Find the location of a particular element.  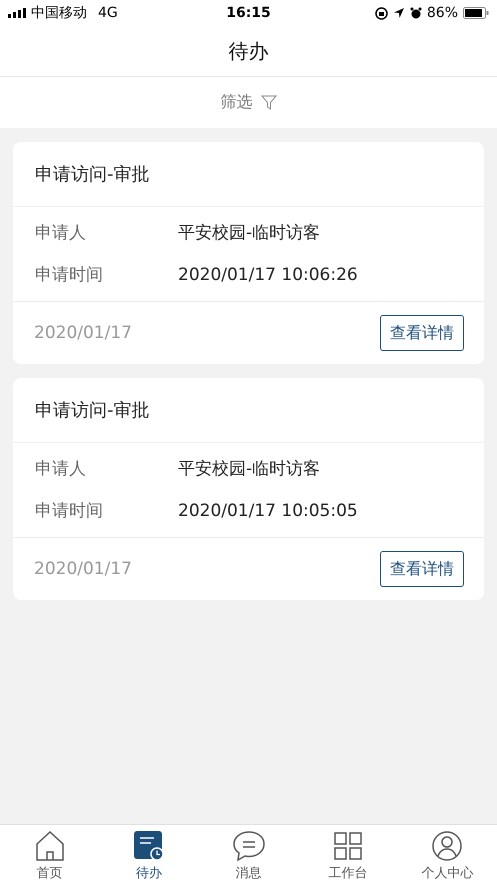

location-icon is located at coordinates (398, 13).